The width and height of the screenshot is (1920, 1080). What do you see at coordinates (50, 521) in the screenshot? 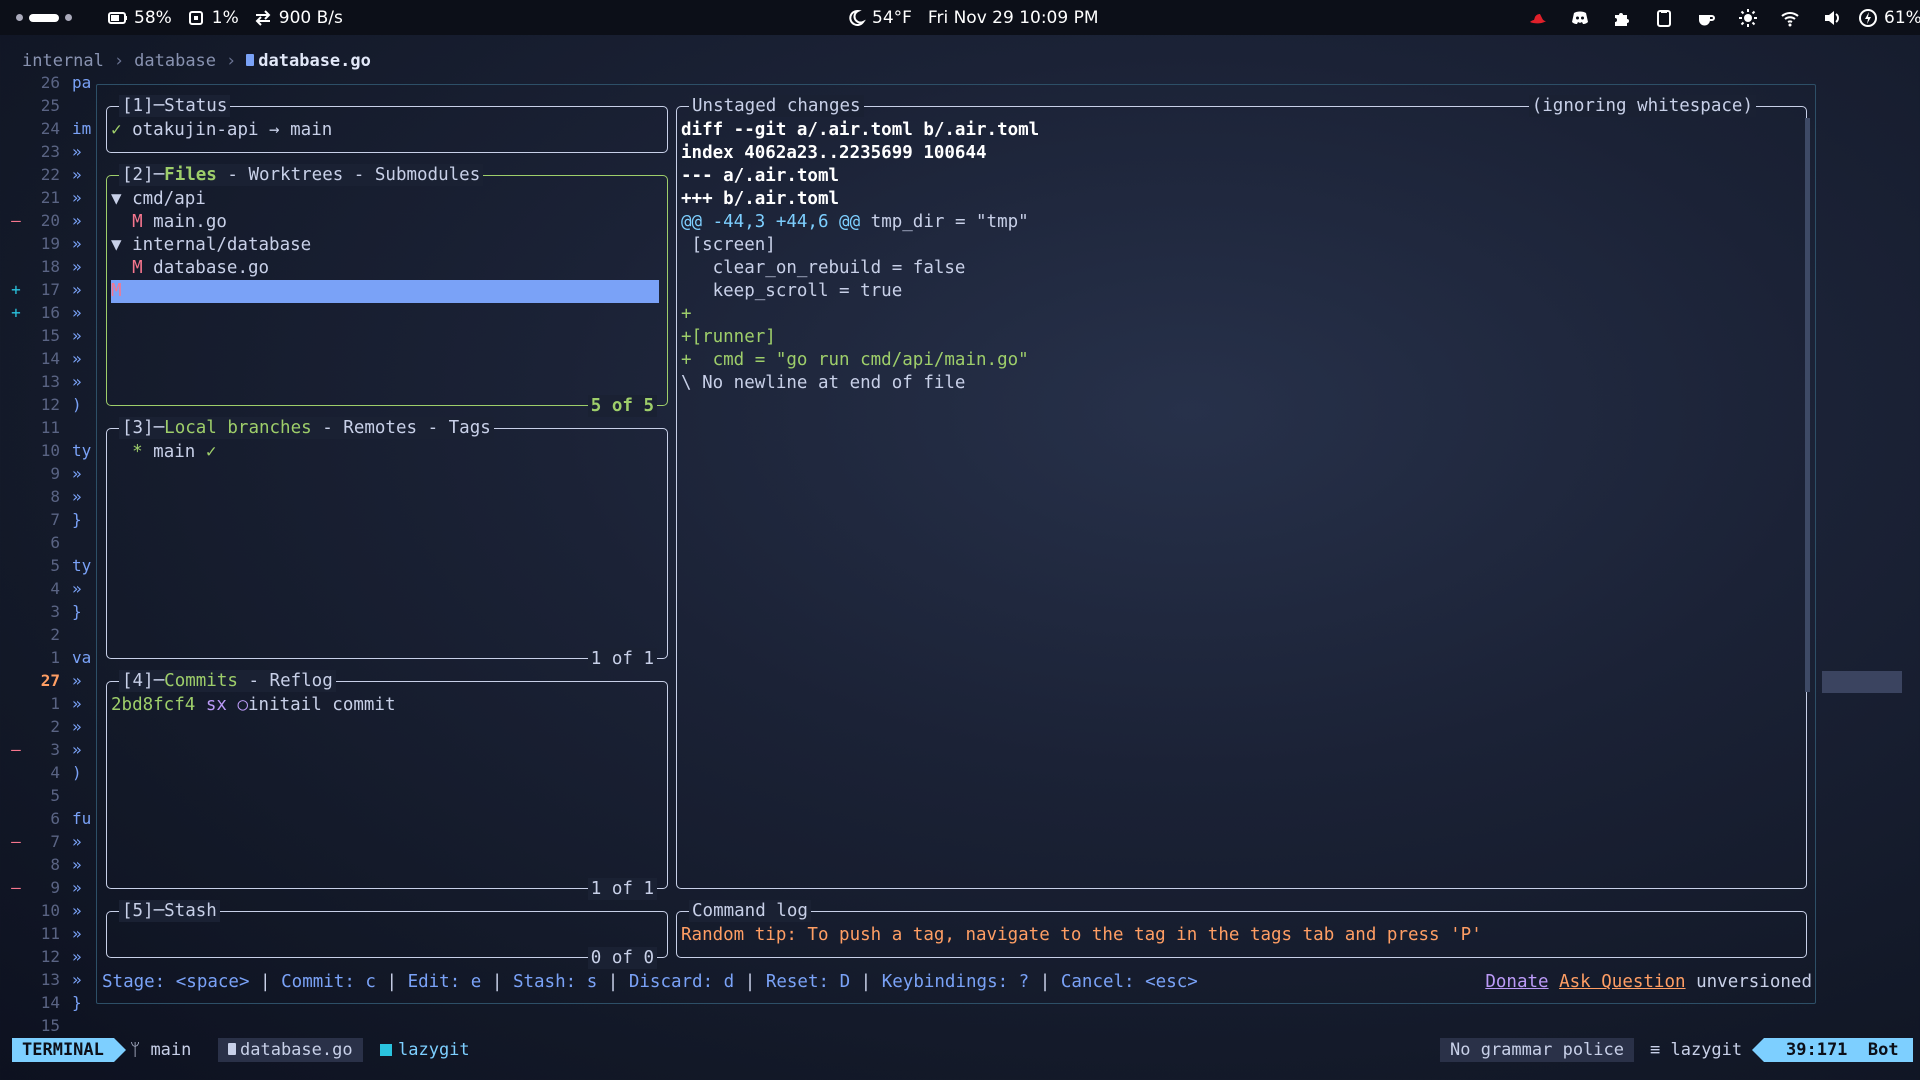
I see `gutter-line: 7}` at bounding box center [50, 521].